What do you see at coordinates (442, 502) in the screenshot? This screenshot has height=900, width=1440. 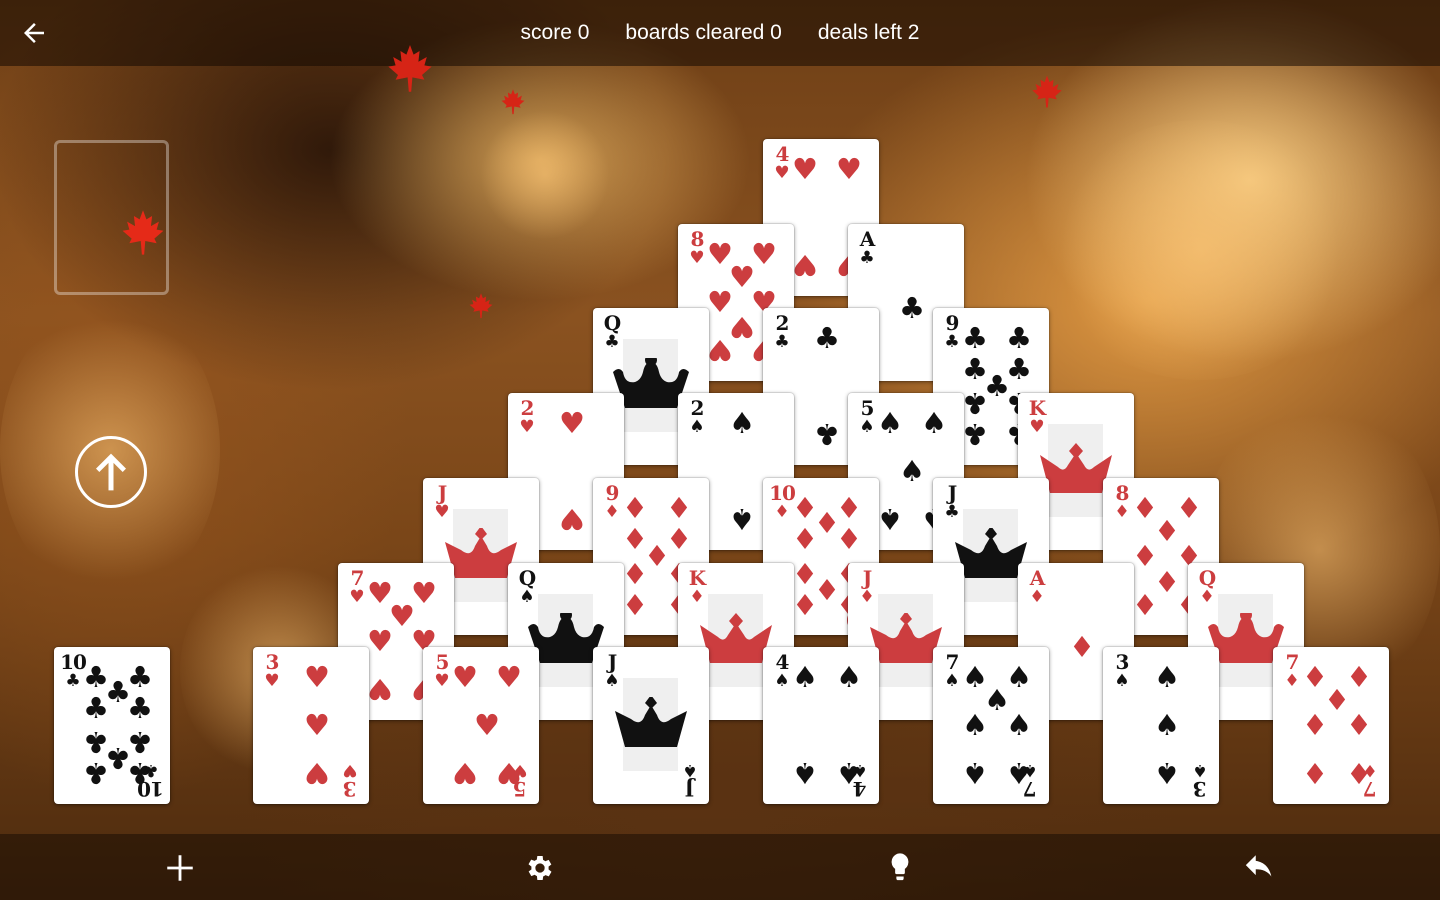 I see `top-corner-index: J ♥` at bounding box center [442, 502].